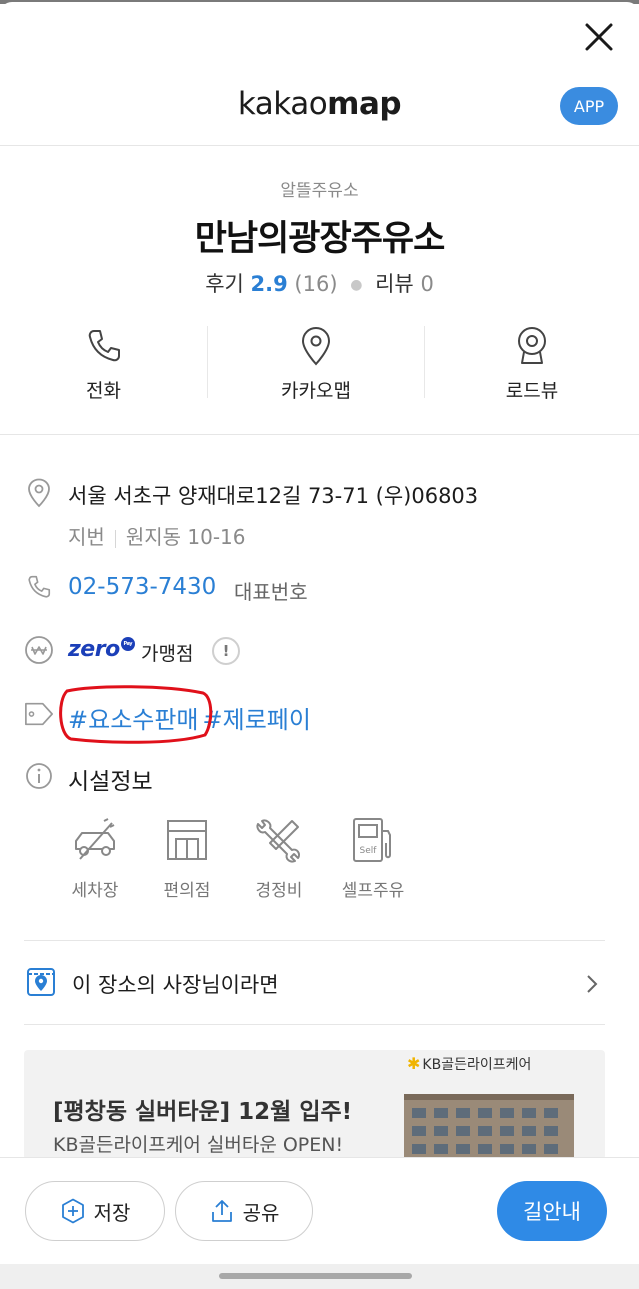 This screenshot has height=1289, width=639. I want to click on facility-title: 시설정보, so click(110, 782).